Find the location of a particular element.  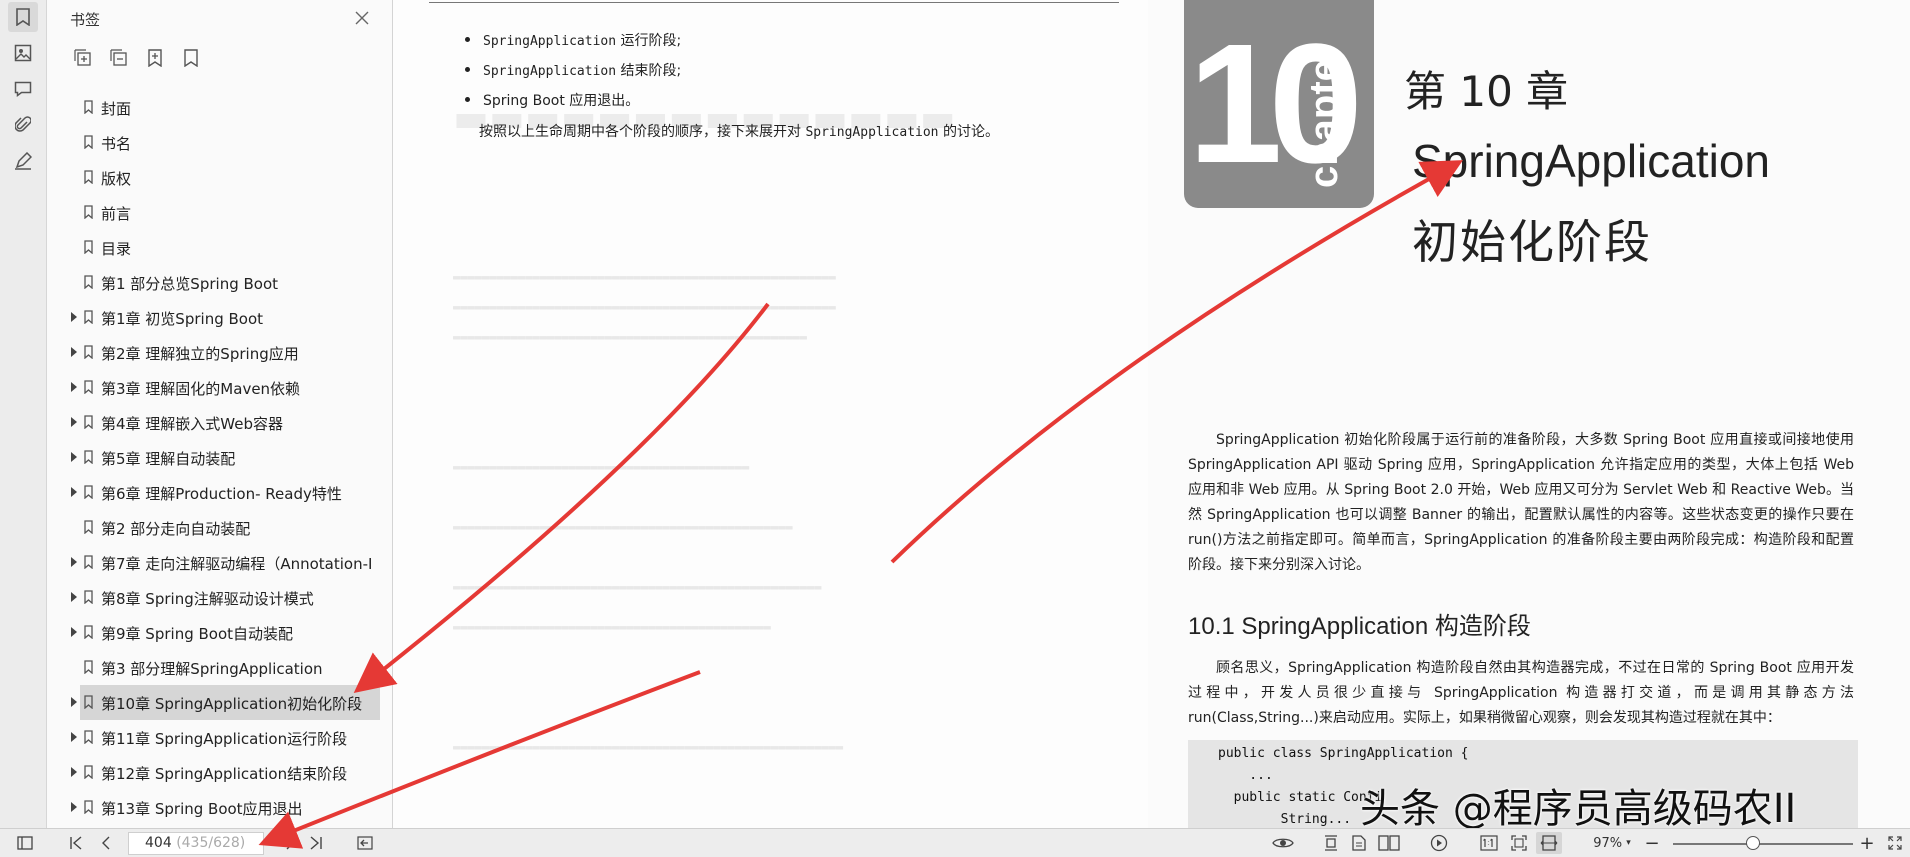

add-bookmark-icon is located at coordinates (155, 58).